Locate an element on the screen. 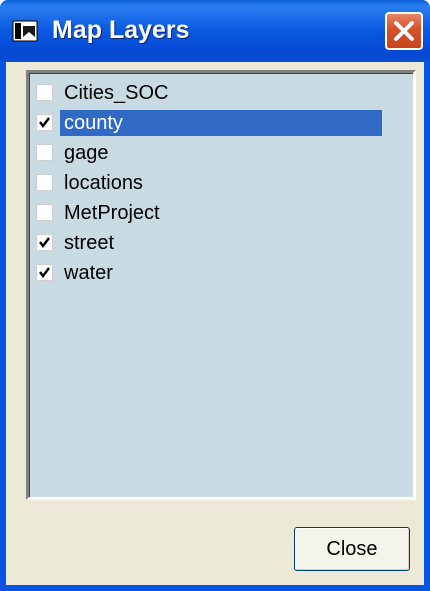 The image size is (430, 591). layer-item: county is located at coordinates (221, 123).